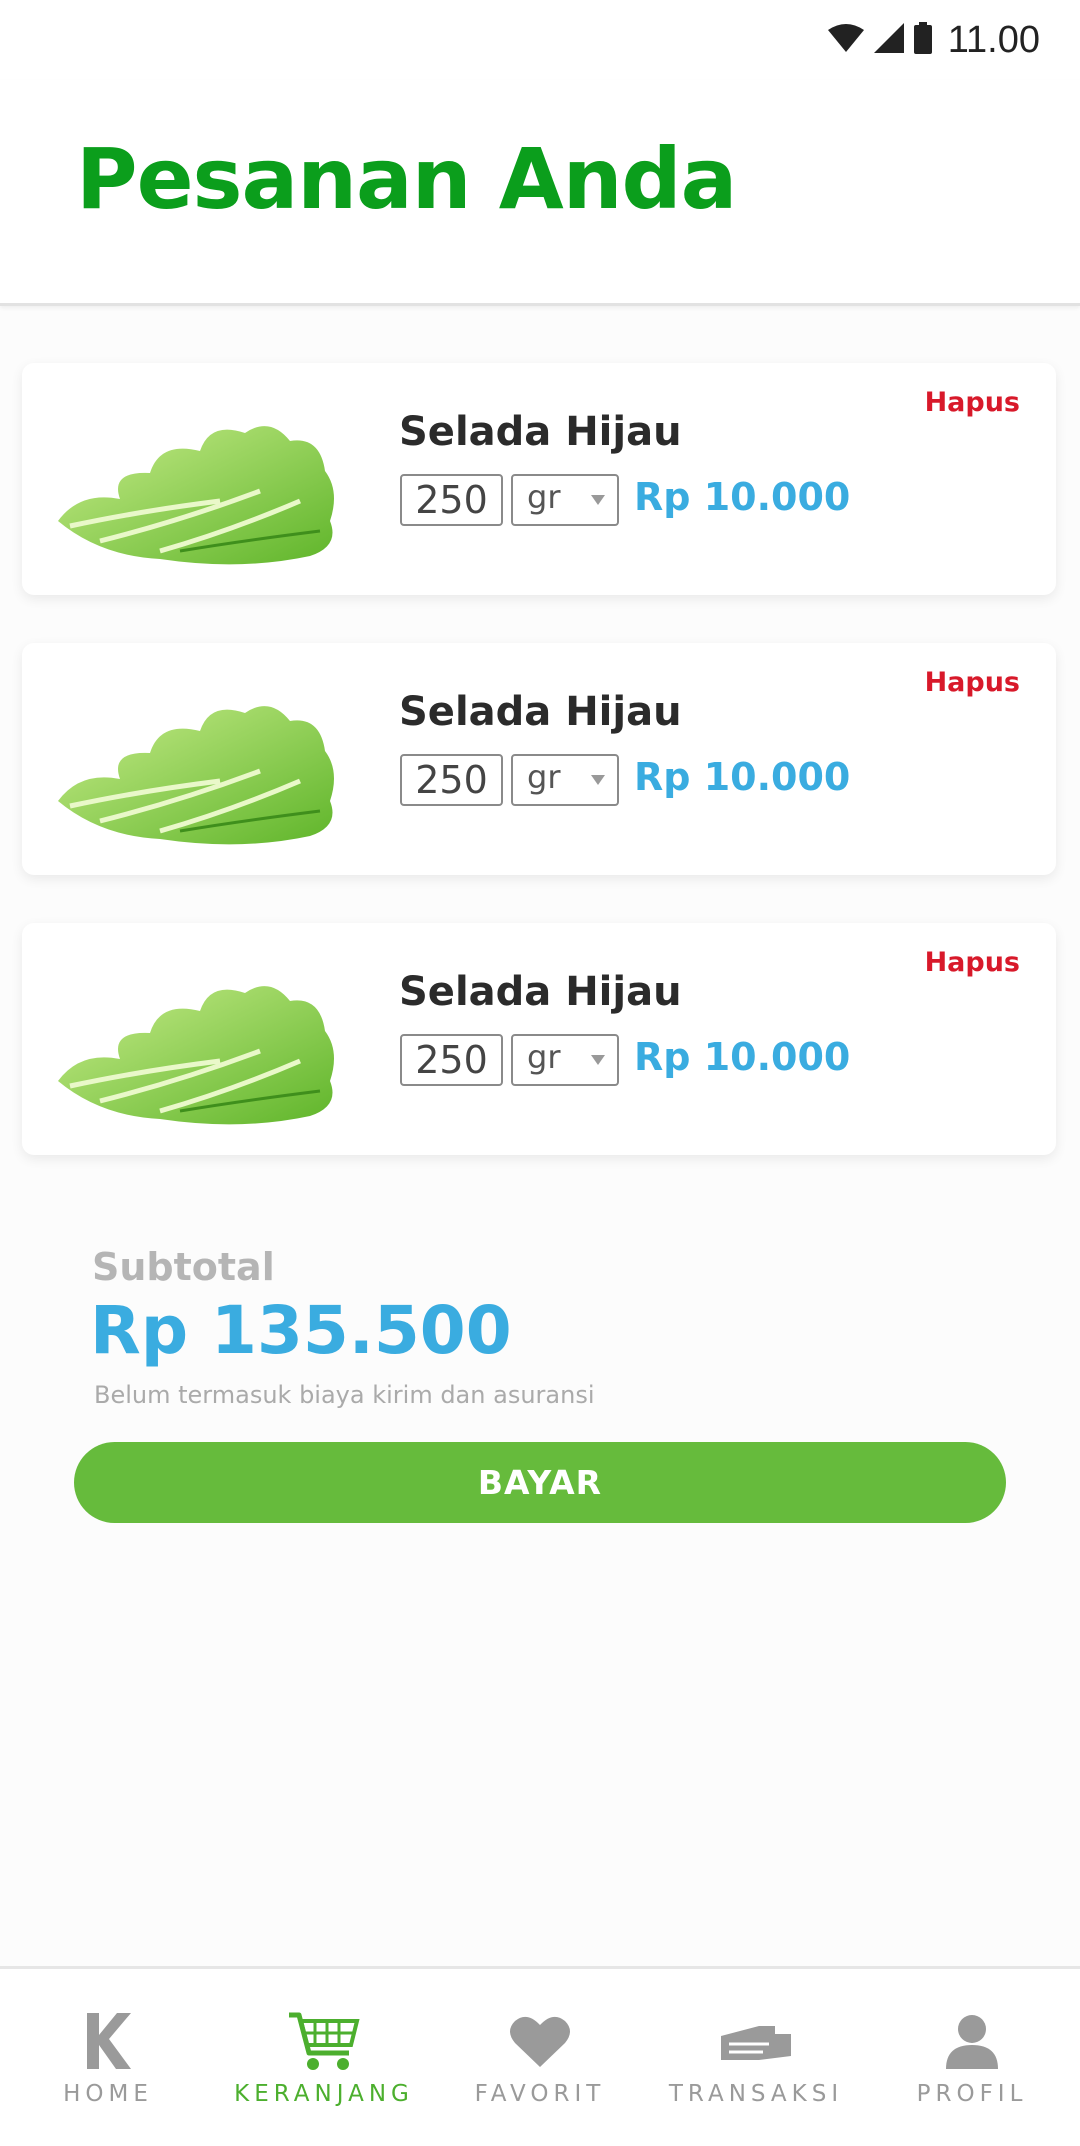  I want to click on wifi-icon, so click(845, 40).